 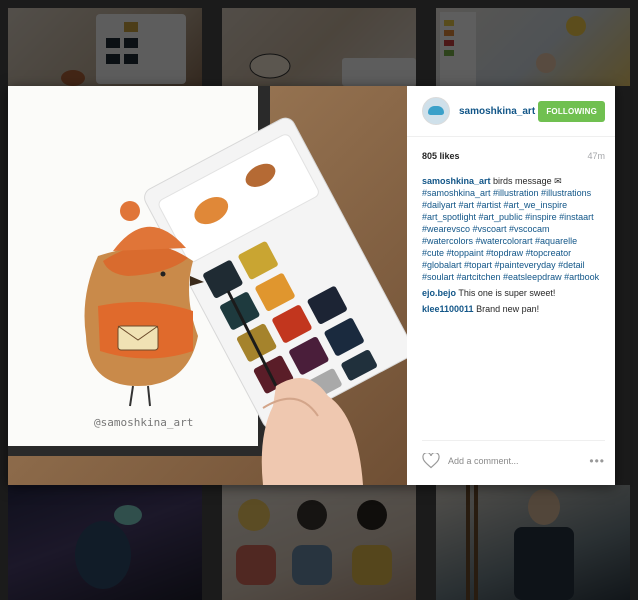 I want to click on following-button: FOLLOWING, so click(x=571, y=111).